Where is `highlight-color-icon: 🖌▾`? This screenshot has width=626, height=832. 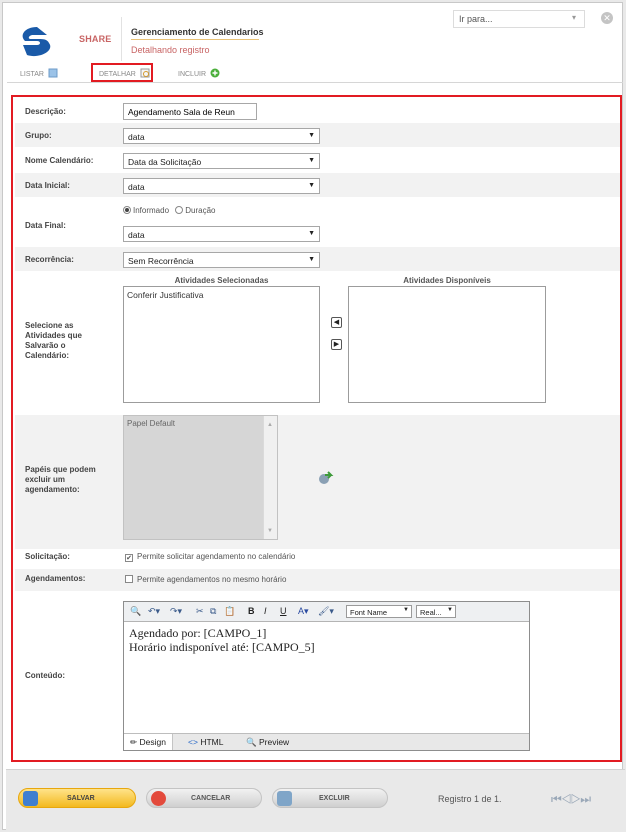
highlight-color-icon: 🖌▾ is located at coordinates (326, 611).